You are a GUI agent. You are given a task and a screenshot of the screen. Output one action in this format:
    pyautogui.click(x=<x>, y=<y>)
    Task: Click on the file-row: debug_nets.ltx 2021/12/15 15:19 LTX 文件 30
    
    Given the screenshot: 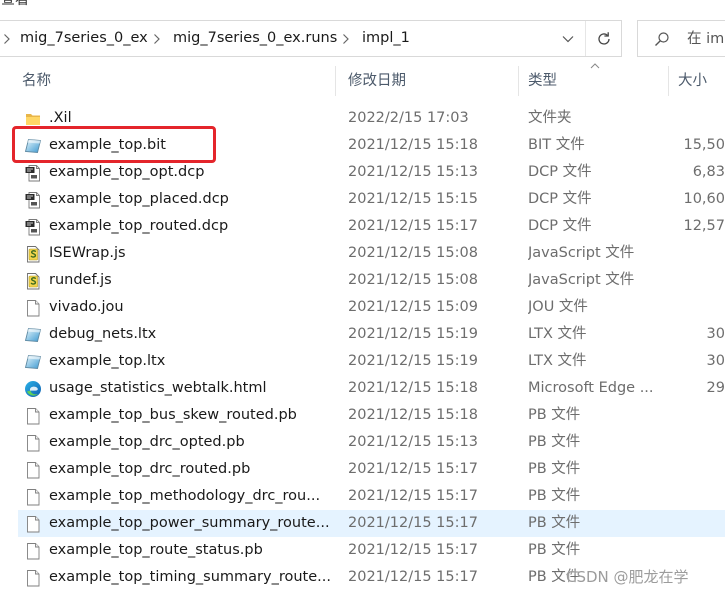 What is the action you would take?
    pyautogui.click(x=362, y=334)
    